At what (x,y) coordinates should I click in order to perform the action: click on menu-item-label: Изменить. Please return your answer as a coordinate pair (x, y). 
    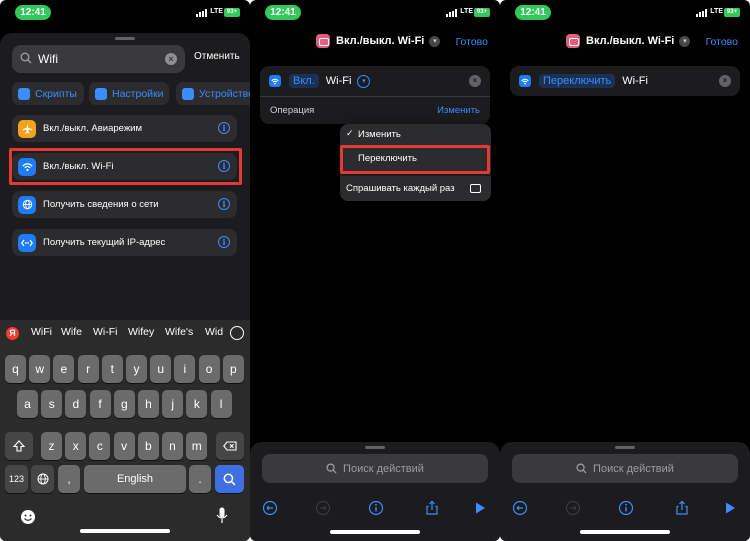
    Looking at the image, I should click on (379, 134).